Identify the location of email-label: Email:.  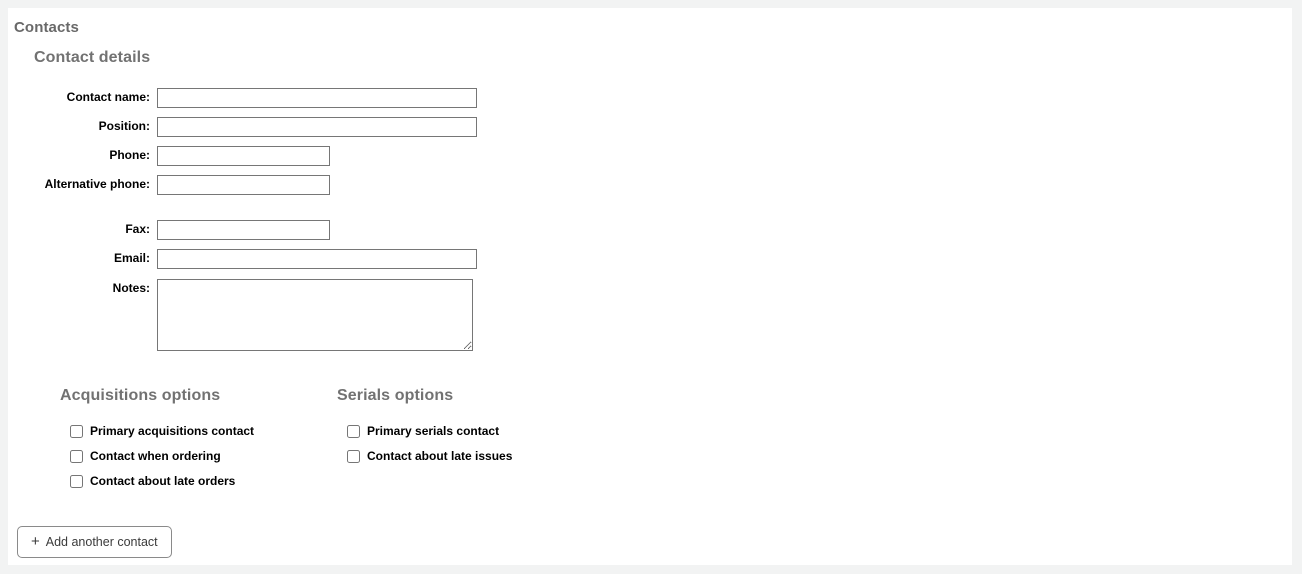
(131, 258).